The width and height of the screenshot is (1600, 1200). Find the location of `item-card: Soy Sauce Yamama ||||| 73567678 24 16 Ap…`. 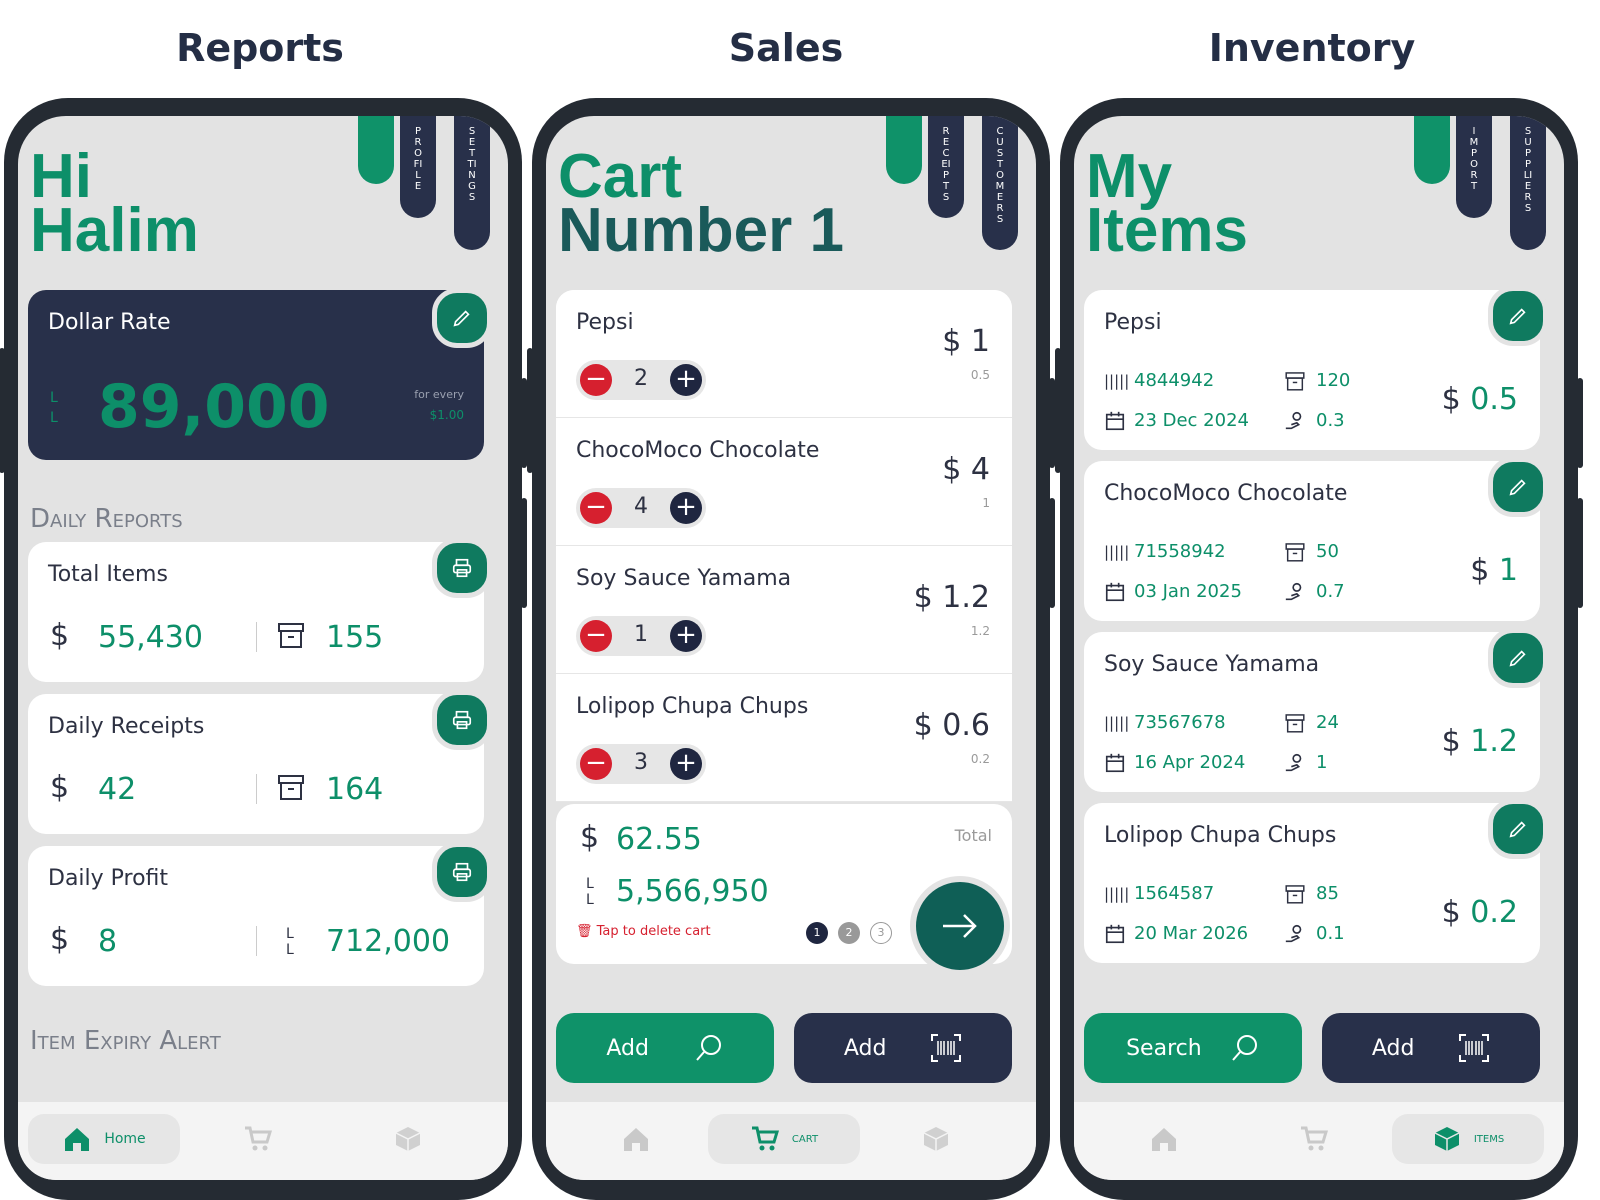

item-card: Soy Sauce Yamama ||||| 73567678 24 16 Ap… is located at coordinates (1312, 712).